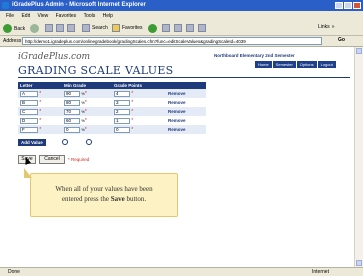 The width and height of the screenshot is (363, 276). I want to click on min-grade-input: 70, so click(72, 111).